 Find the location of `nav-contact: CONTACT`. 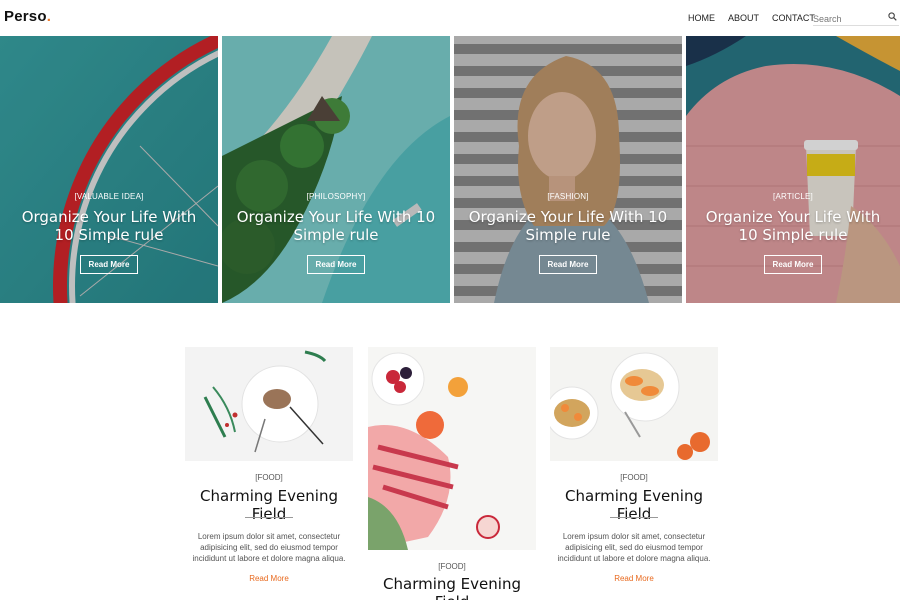

nav-contact: CONTACT is located at coordinates (793, 18).